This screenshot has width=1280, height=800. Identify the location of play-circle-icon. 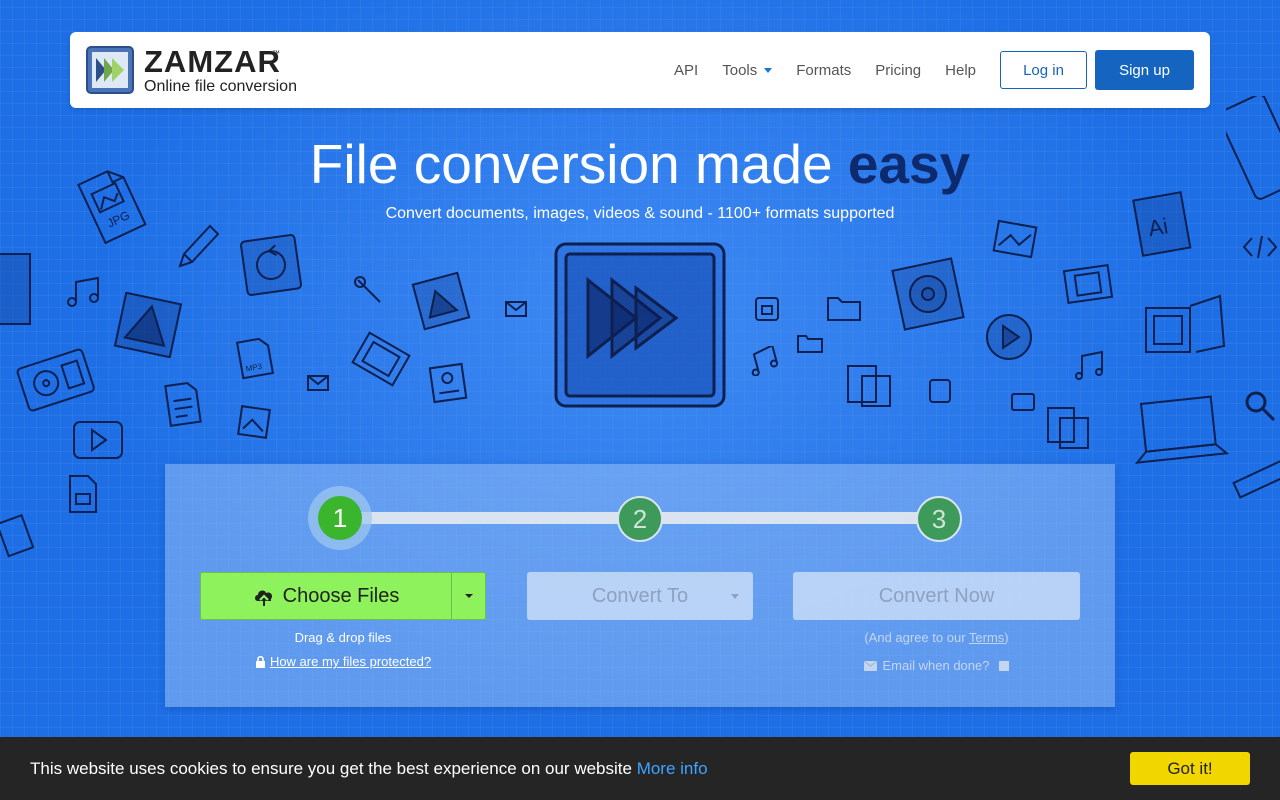
(1009, 337).